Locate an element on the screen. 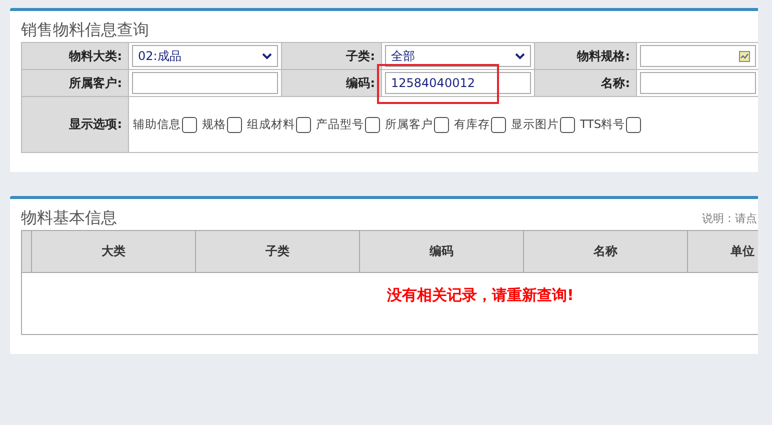  input-field: 12584040012 is located at coordinates (458, 83).